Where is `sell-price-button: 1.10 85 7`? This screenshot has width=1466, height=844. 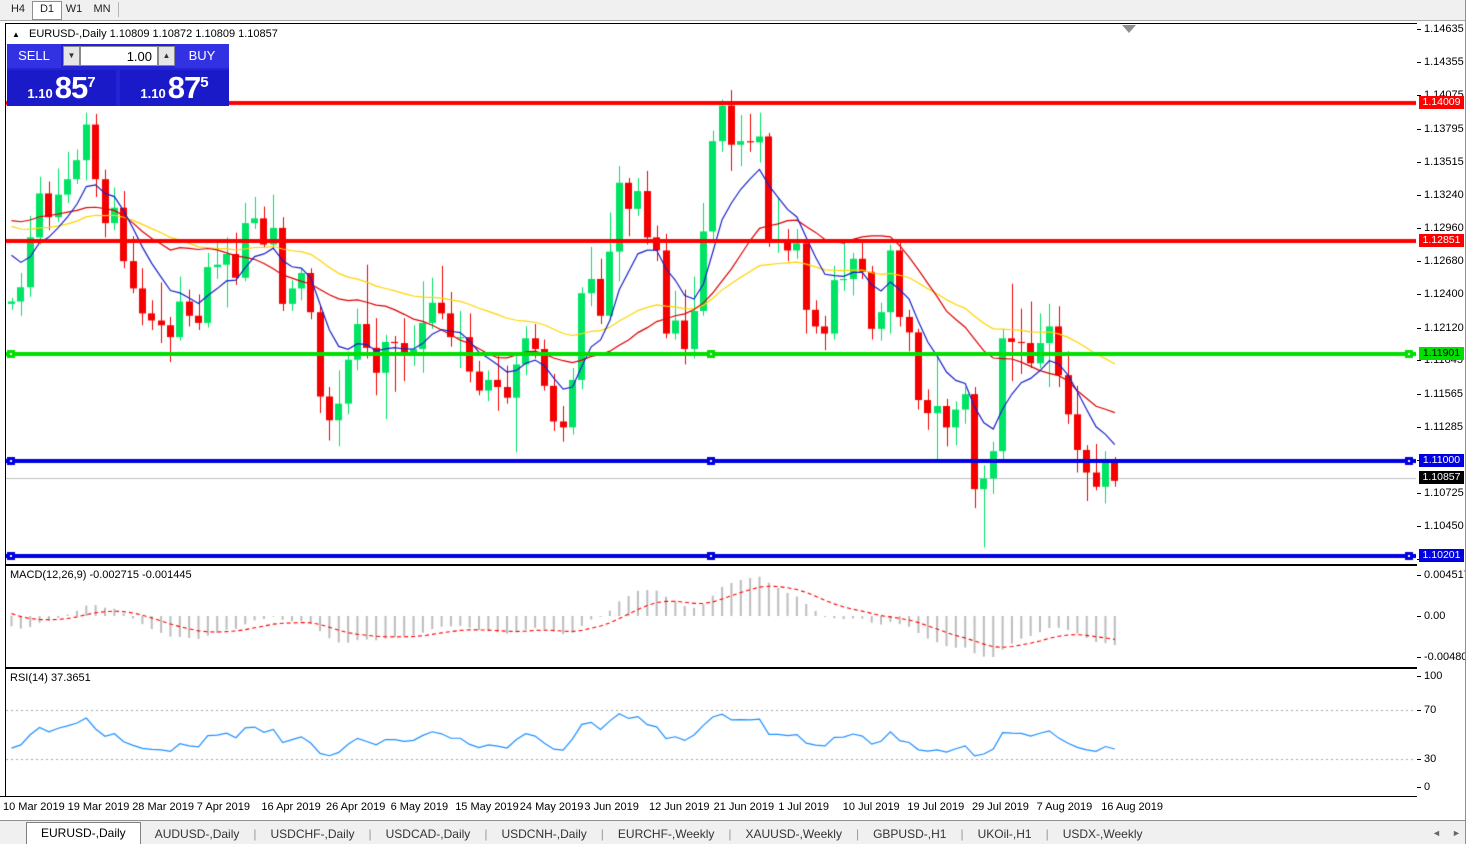
sell-price-button: 1.10 85 7 is located at coordinates (61, 88).